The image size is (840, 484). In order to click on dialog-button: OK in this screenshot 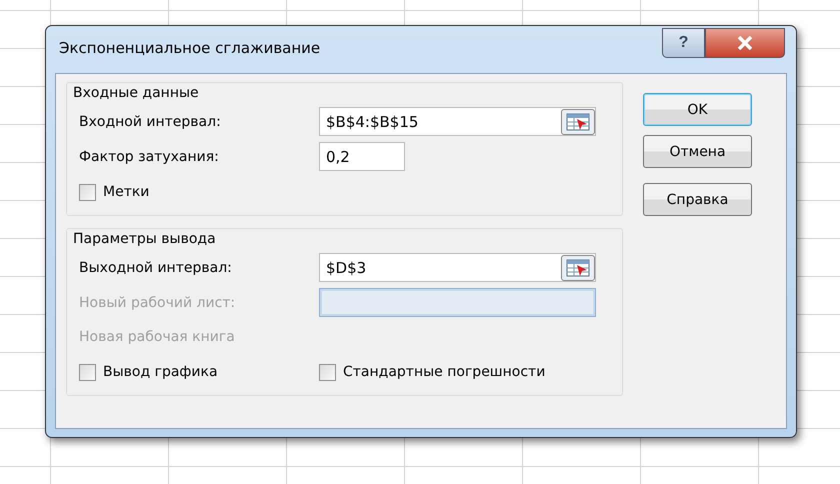, I will do `click(697, 109)`.